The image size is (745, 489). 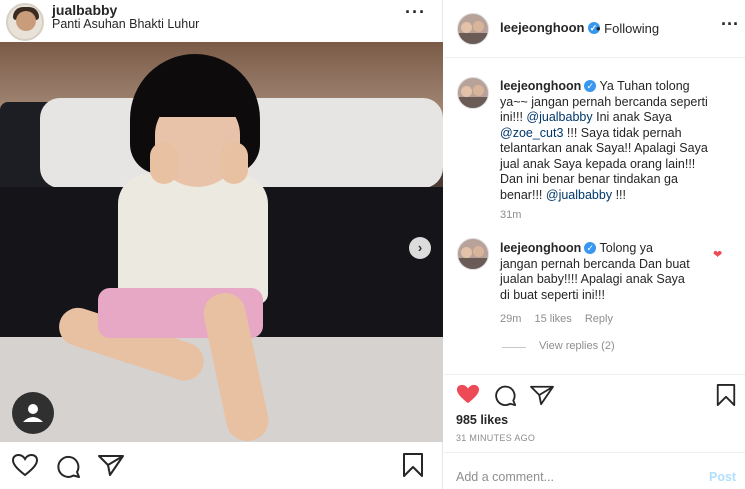 What do you see at coordinates (420, 248) in the screenshot?
I see `chevron-right-icon: ›` at bounding box center [420, 248].